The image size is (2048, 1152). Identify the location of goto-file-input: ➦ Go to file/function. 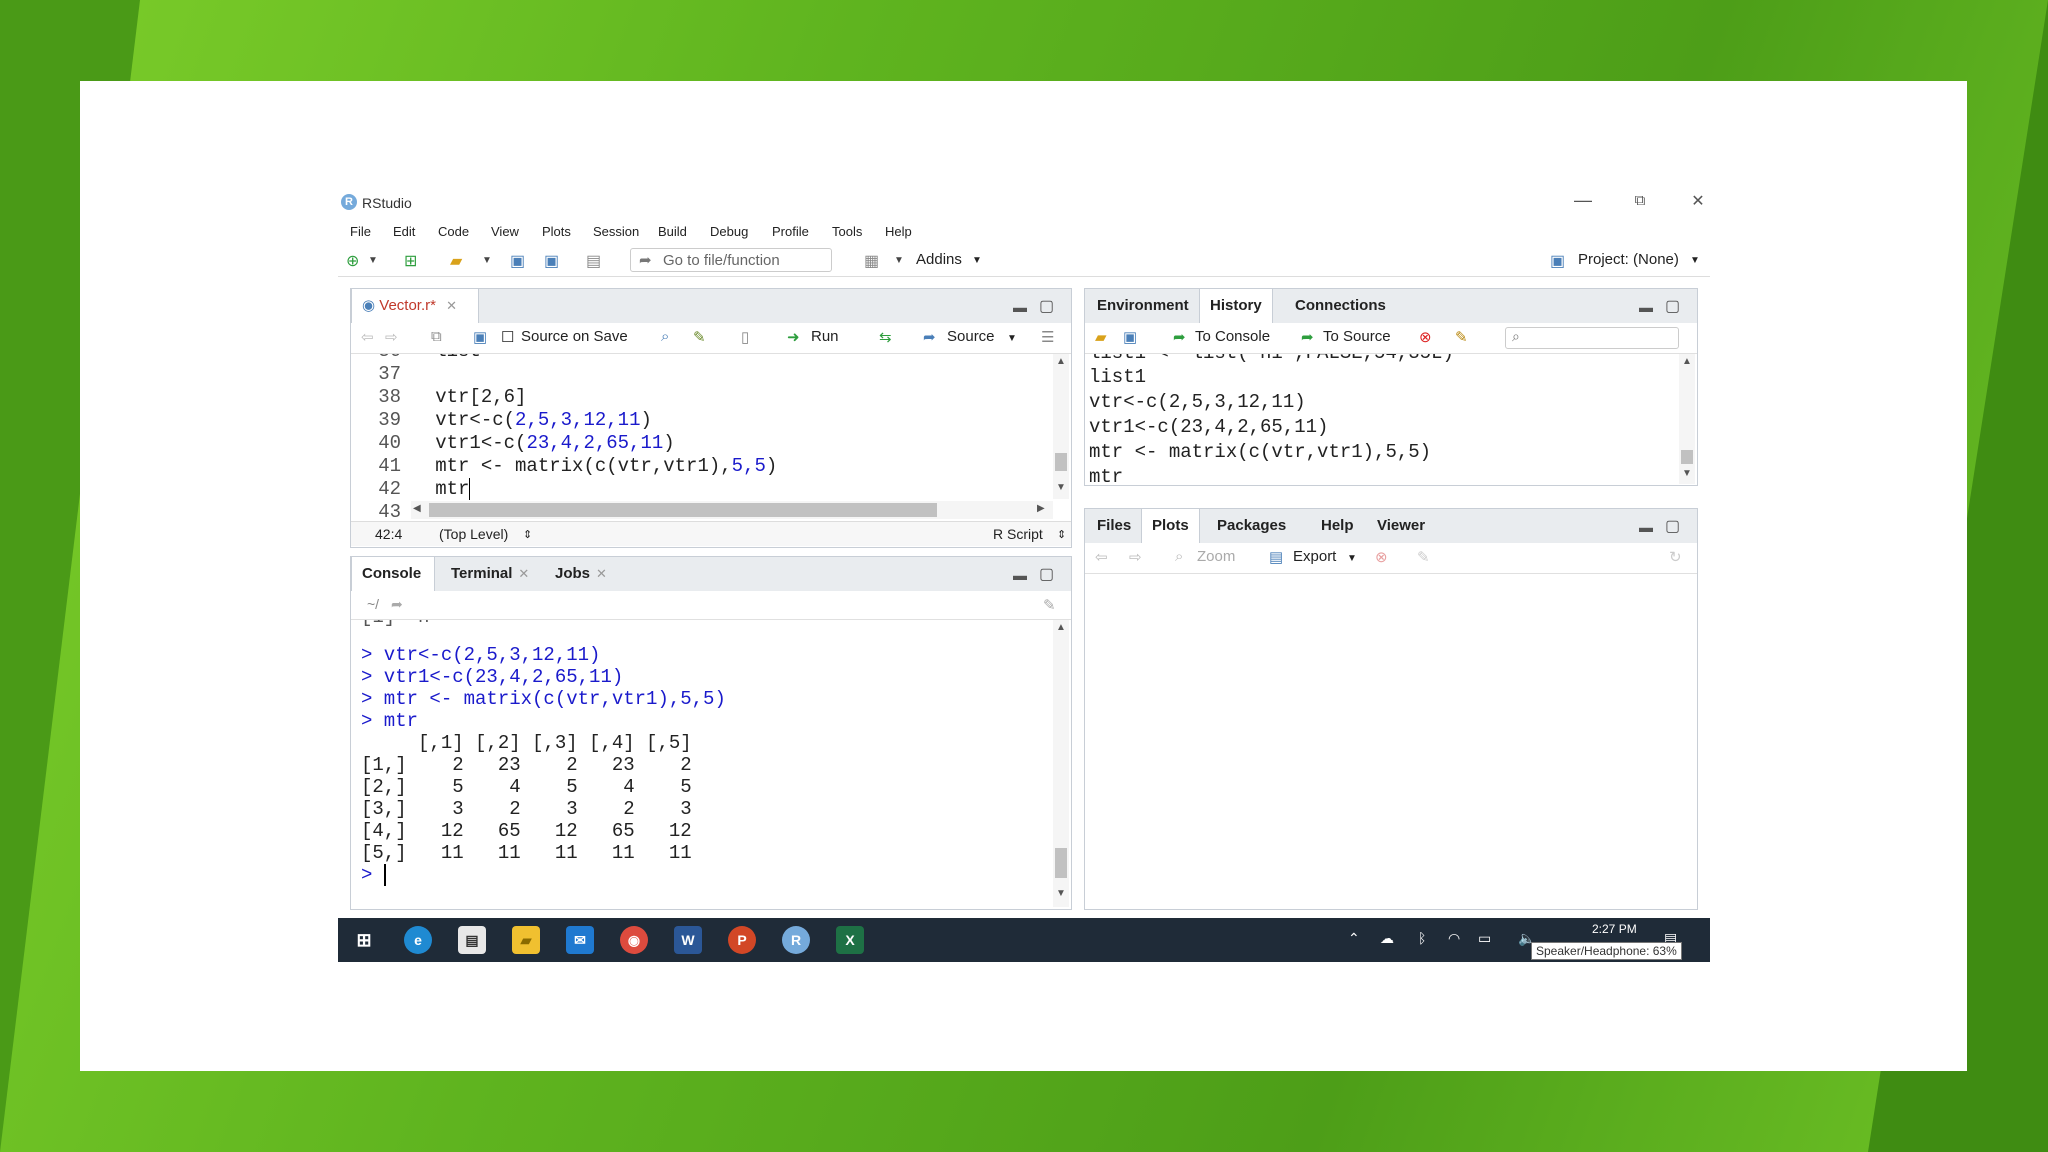
(731, 260).